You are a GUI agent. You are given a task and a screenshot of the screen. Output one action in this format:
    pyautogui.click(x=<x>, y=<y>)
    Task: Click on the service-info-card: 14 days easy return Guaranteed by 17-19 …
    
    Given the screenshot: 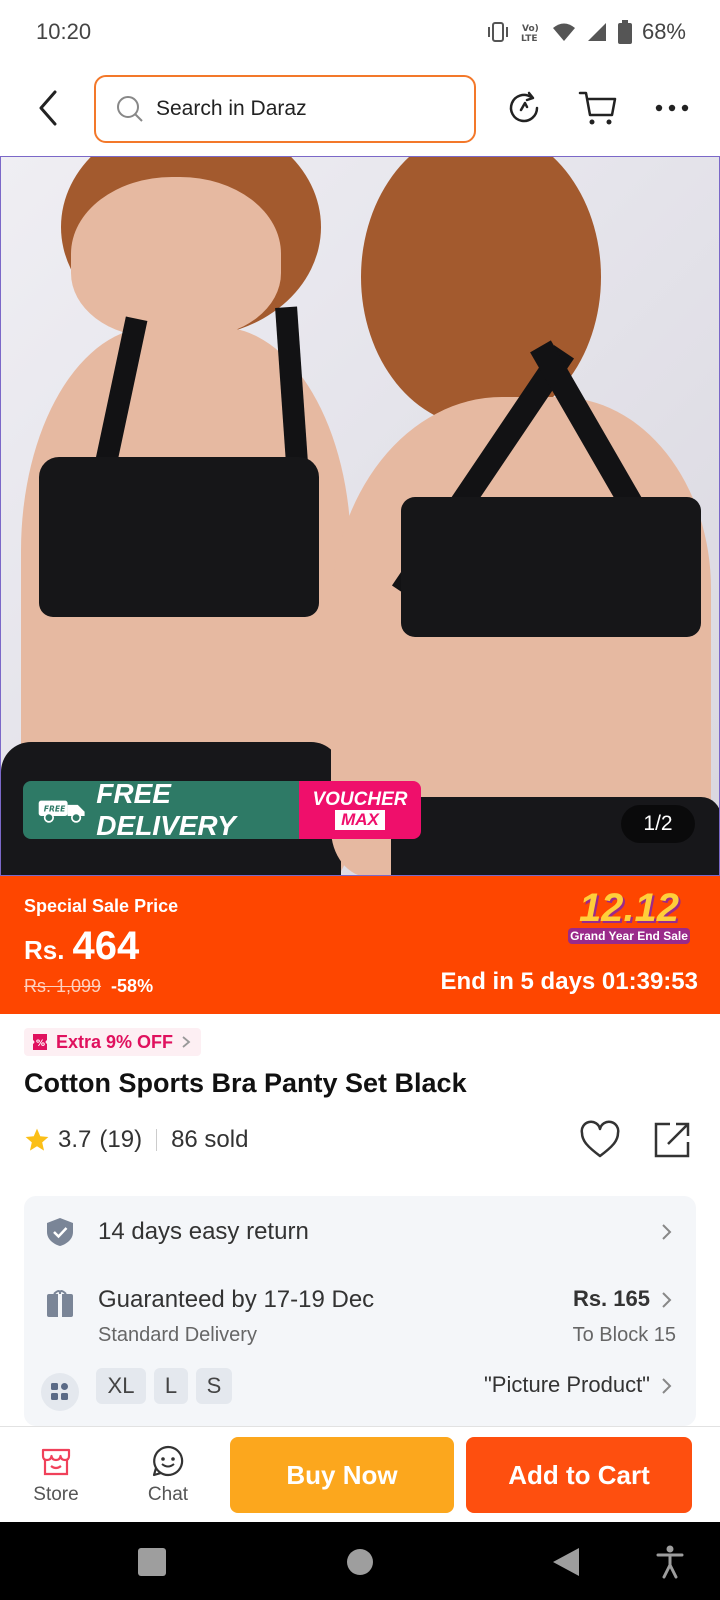 What is the action you would take?
    pyautogui.click(x=360, y=1311)
    